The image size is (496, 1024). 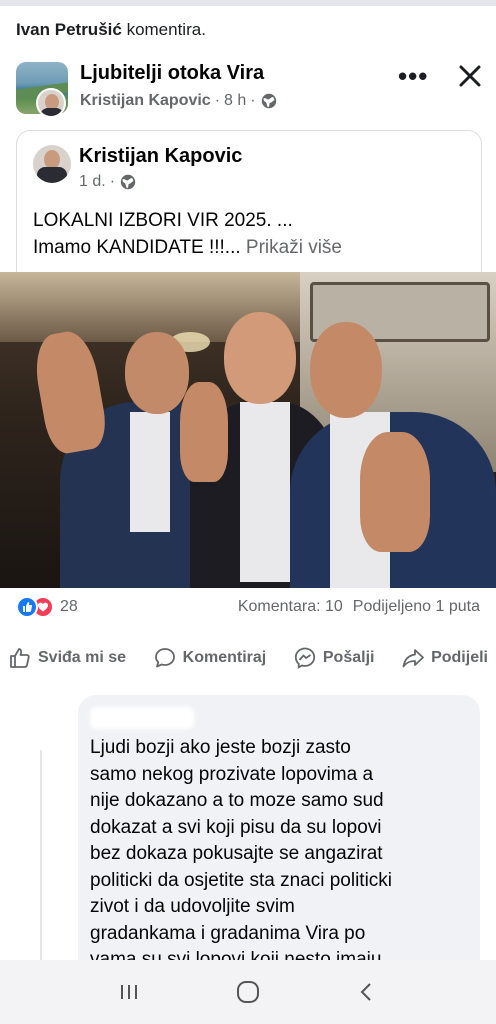 I want to click on back-chevron-icon, so click(x=365, y=992).